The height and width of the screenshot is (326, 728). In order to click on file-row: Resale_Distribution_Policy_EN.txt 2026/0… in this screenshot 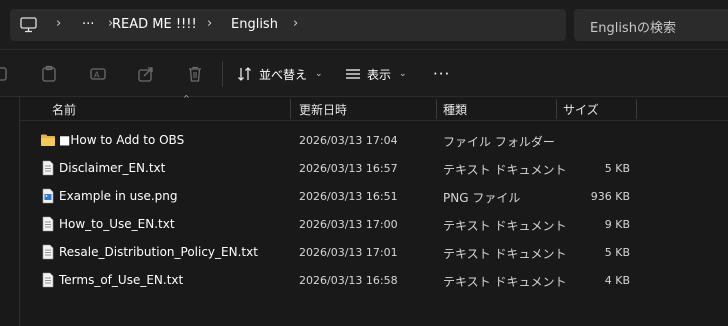, I will do `click(374, 252)`.